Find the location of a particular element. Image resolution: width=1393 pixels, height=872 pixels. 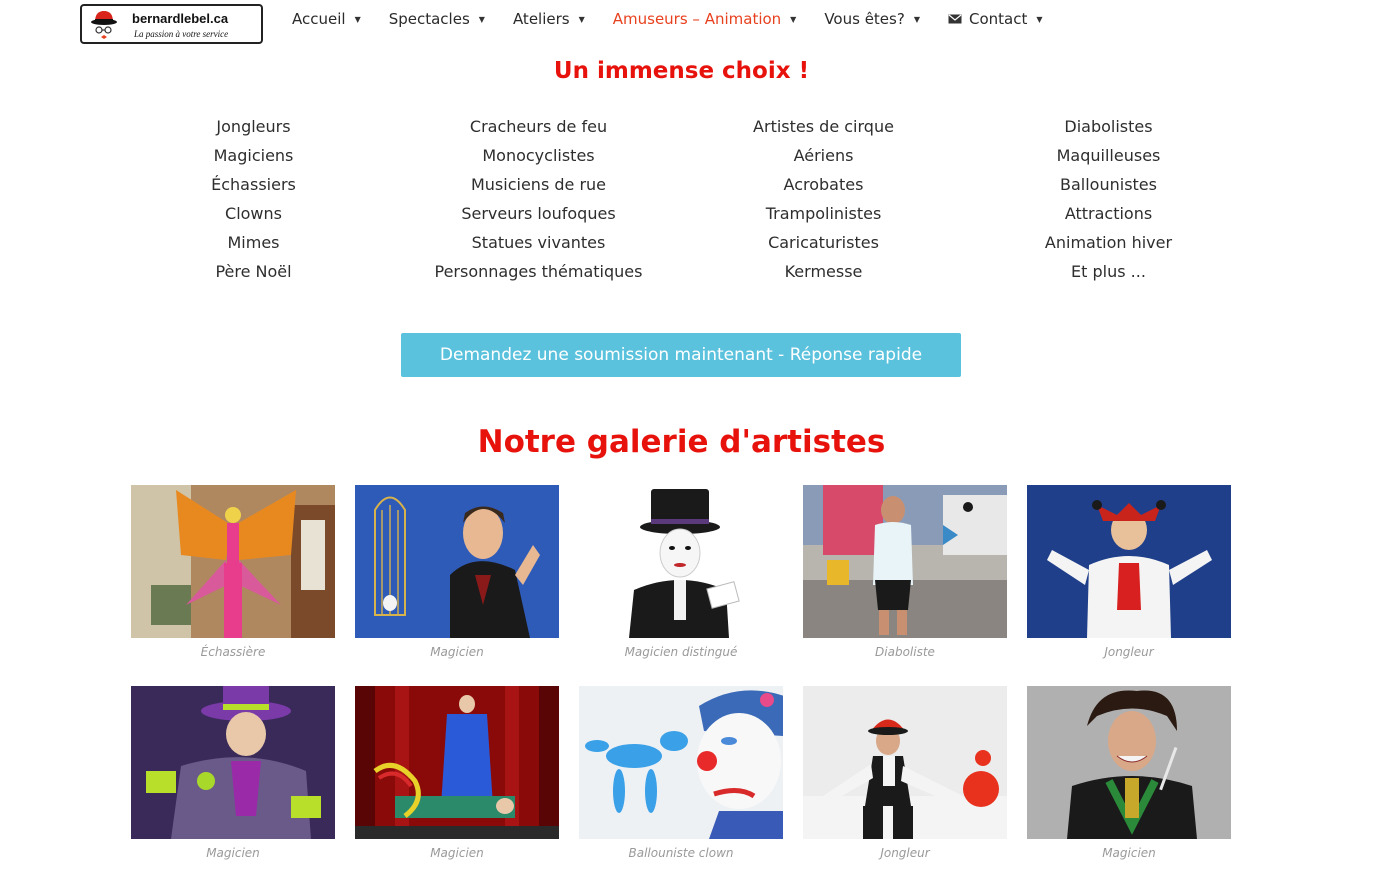

nav-item-label: Vous êtes? is located at coordinates (864, 19).